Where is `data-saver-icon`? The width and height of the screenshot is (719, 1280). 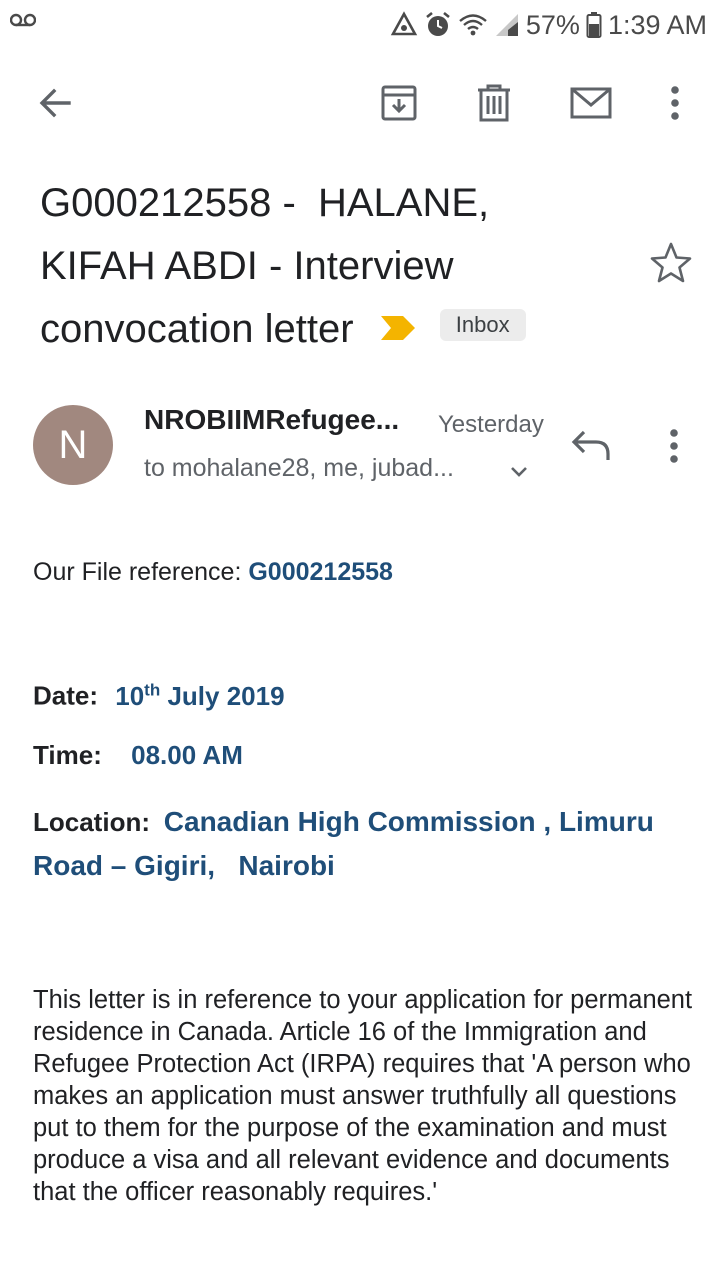
data-saver-icon is located at coordinates (404, 25).